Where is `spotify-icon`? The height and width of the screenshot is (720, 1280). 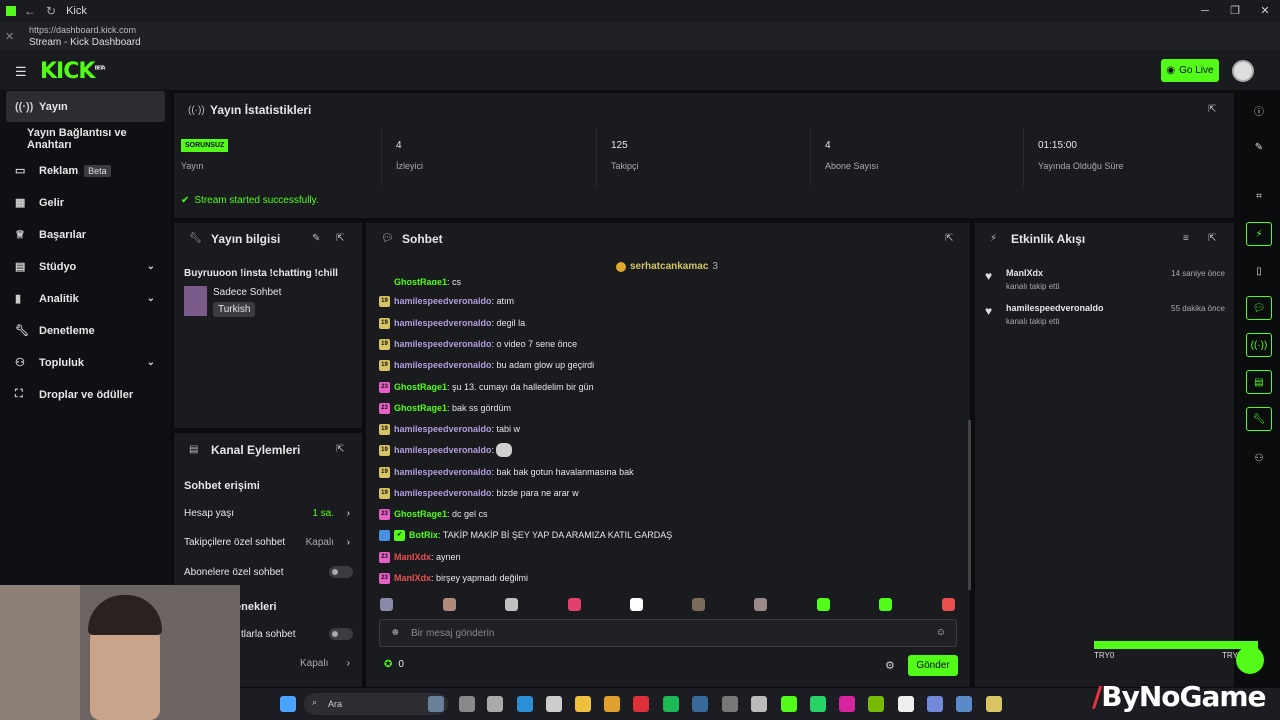 spotify-icon is located at coordinates (671, 704).